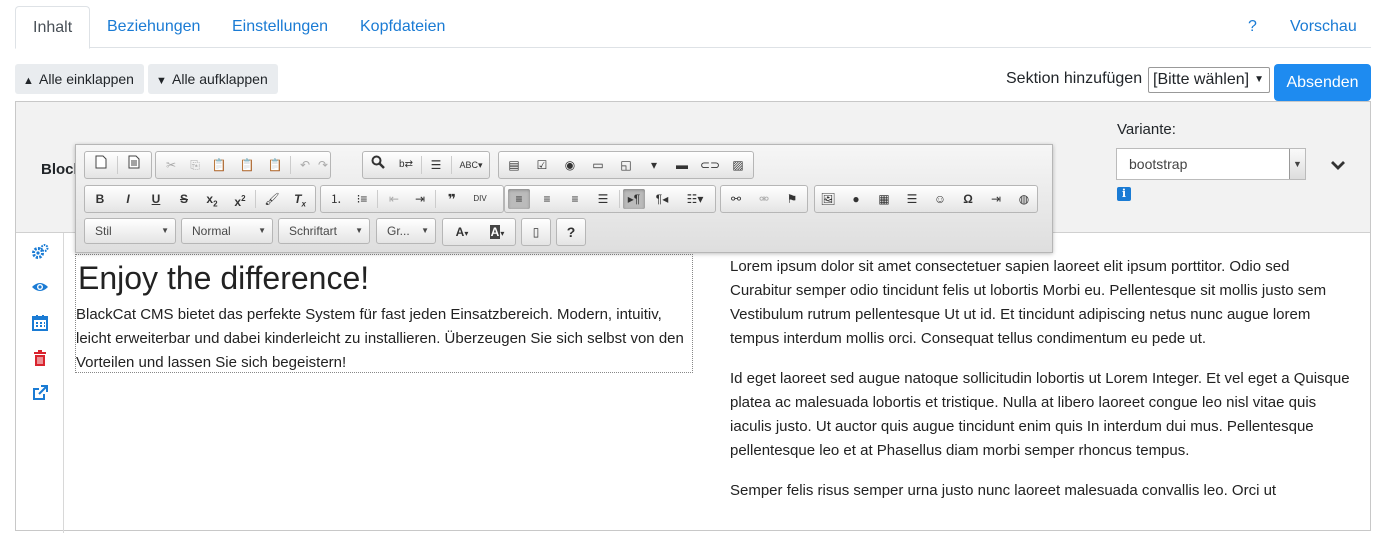 This screenshot has width=1380, height=533. What do you see at coordinates (571, 232) in the screenshot?
I see `help-icon: ?` at bounding box center [571, 232].